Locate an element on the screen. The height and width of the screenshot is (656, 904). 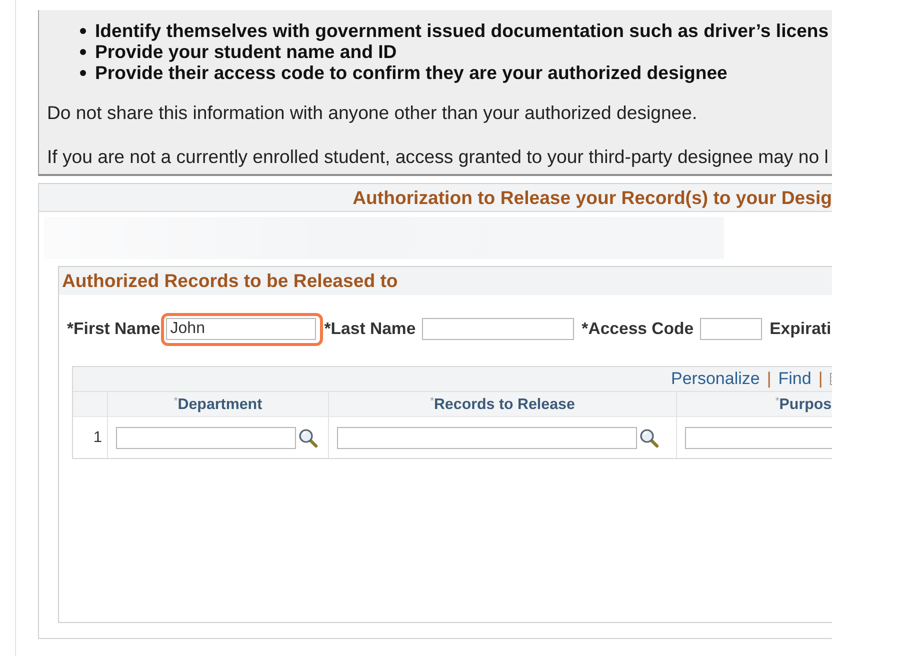
section-title: Authorization to Release your Record(s) to your Desig is located at coordinates (592, 197).